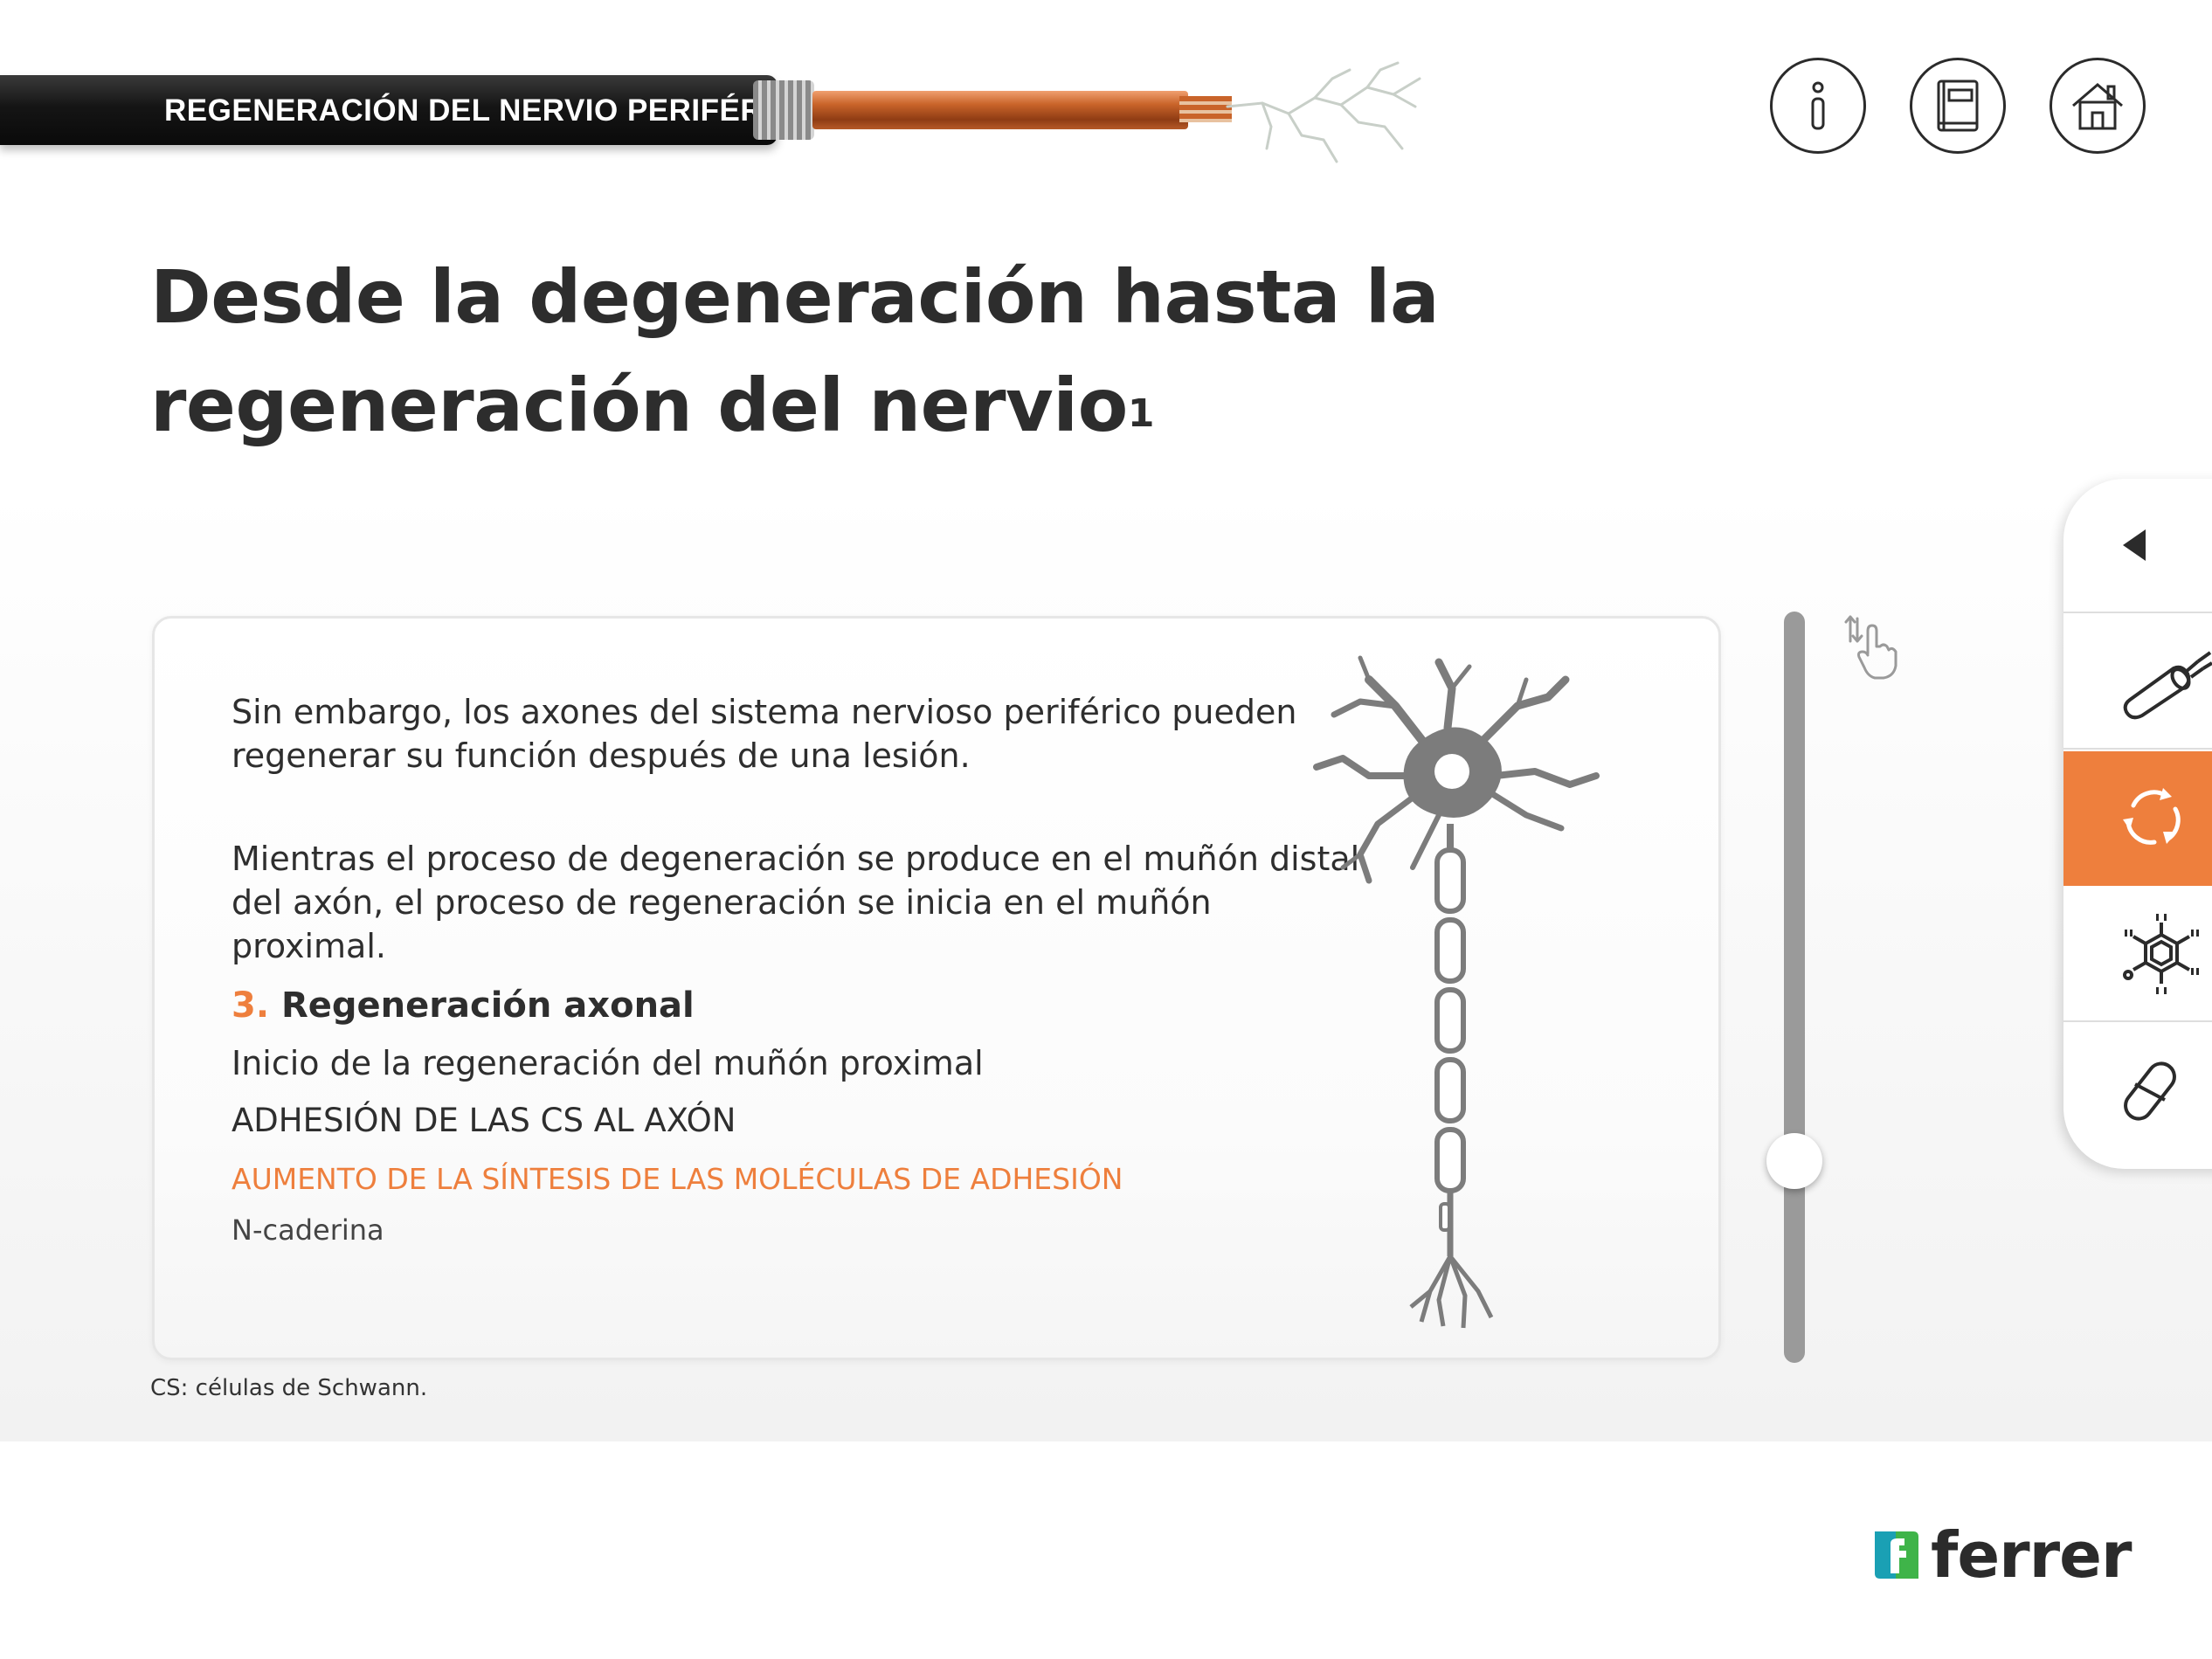 Image resolution: width=2212 pixels, height=1659 pixels. Describe the element at coordinates (1794, 987) in the screenshot. I see `scroll-track` at that location.